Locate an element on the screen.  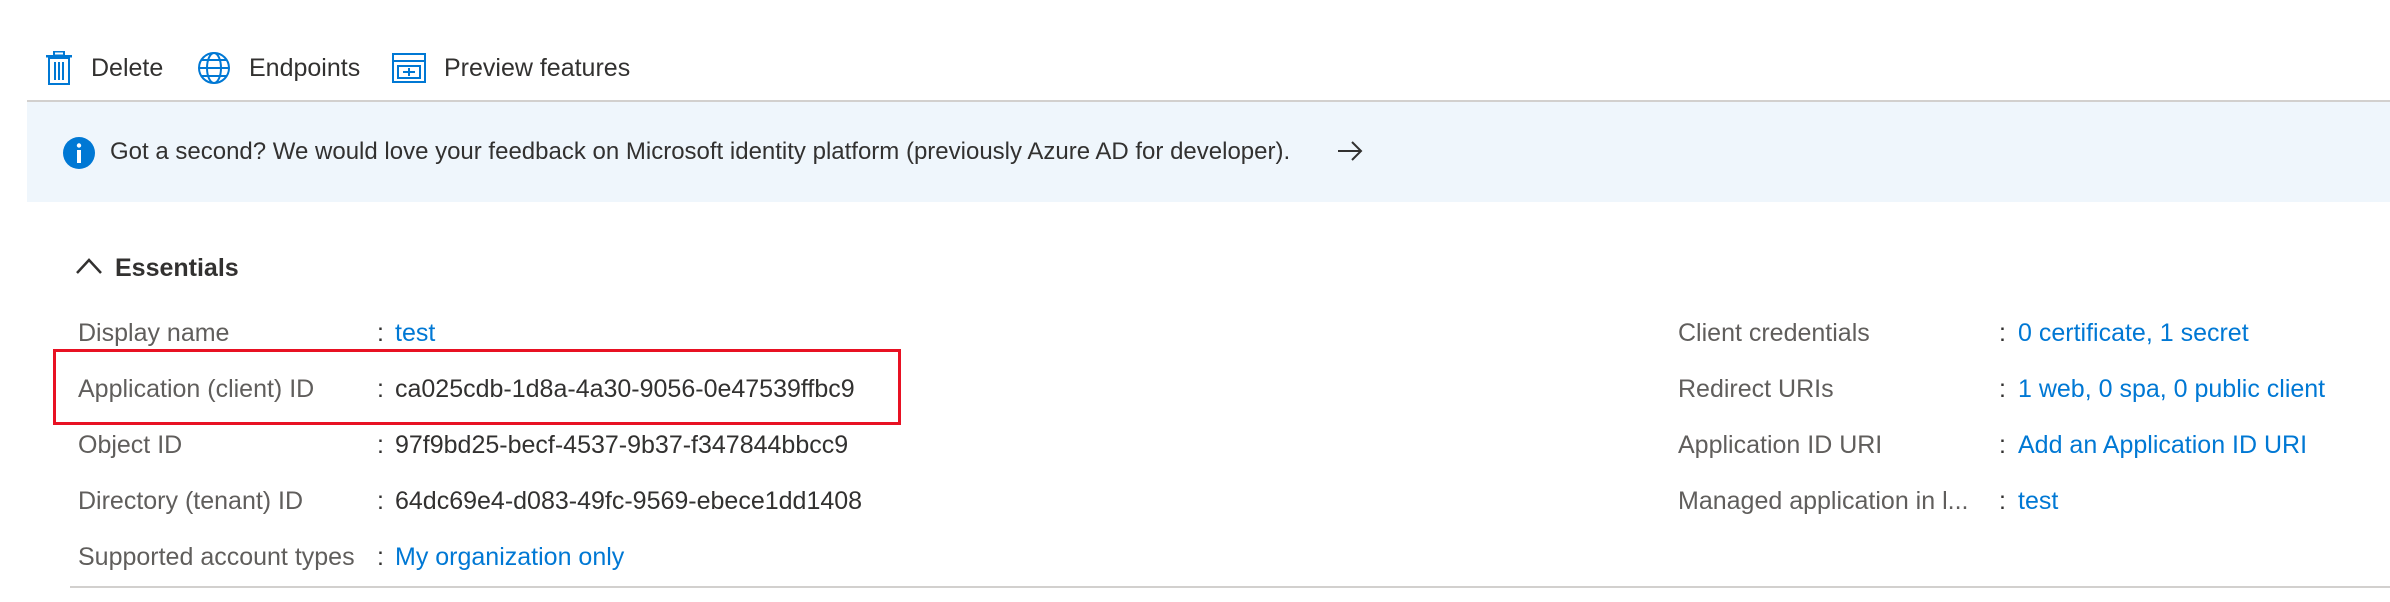
delete-button: Delete is located at coordinates (104, 68).